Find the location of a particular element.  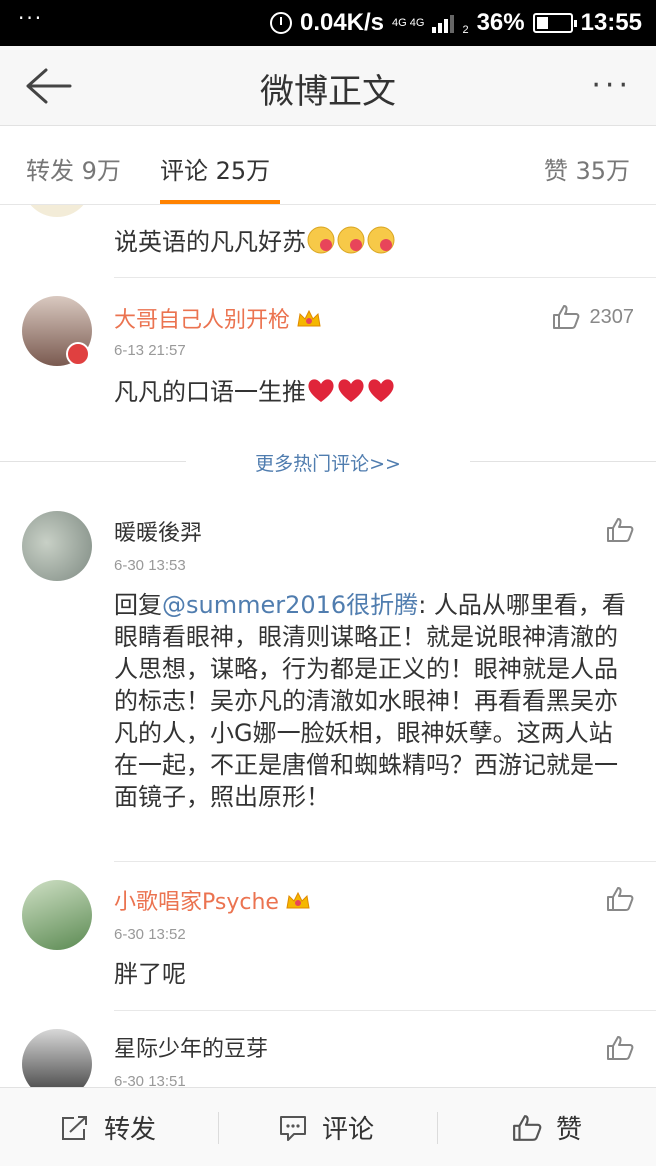

tab-like: 赞 35万 is located at coordinates (587, 168).